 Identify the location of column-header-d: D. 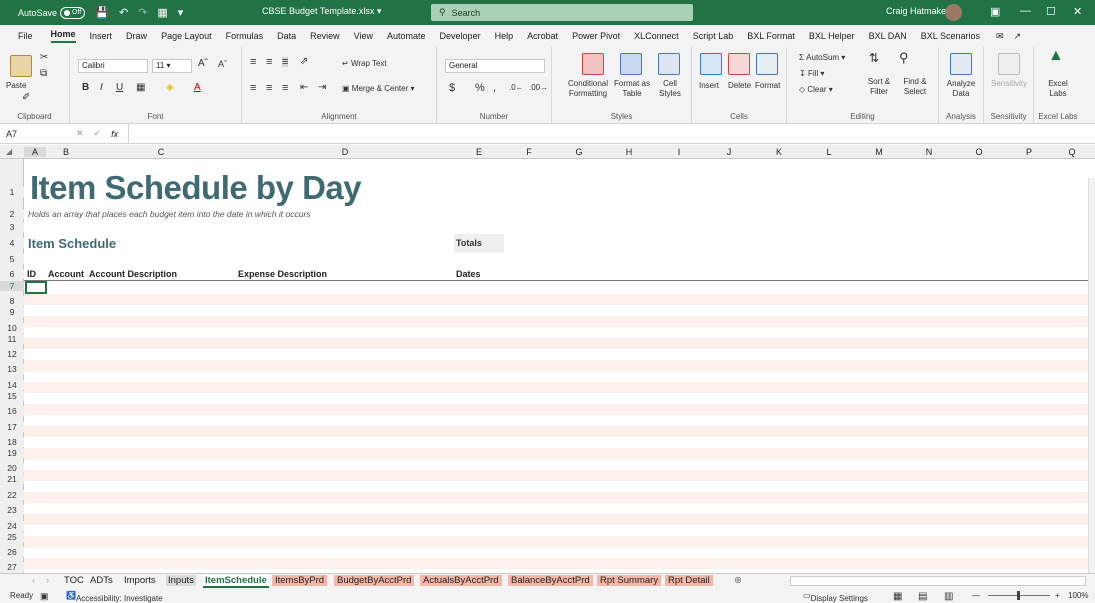
(345, 152).